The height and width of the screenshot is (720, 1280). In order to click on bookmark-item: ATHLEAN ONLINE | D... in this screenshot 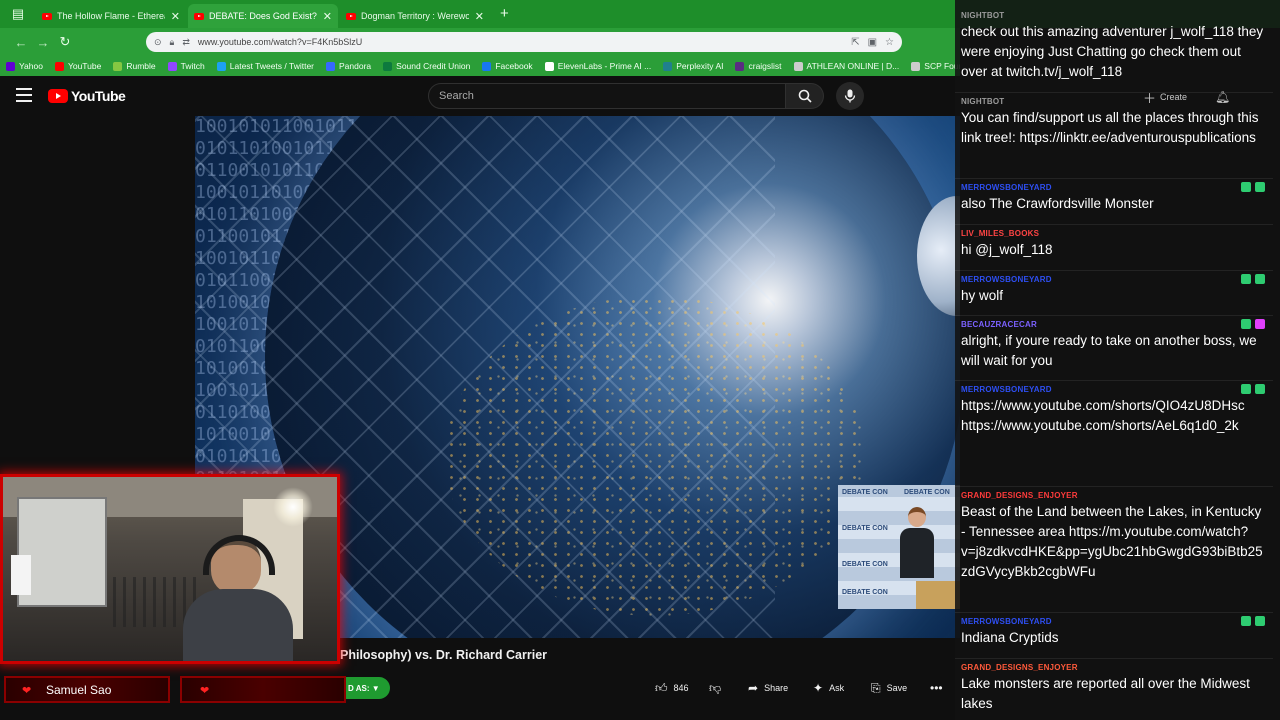, I will do `click(846, 66)`.